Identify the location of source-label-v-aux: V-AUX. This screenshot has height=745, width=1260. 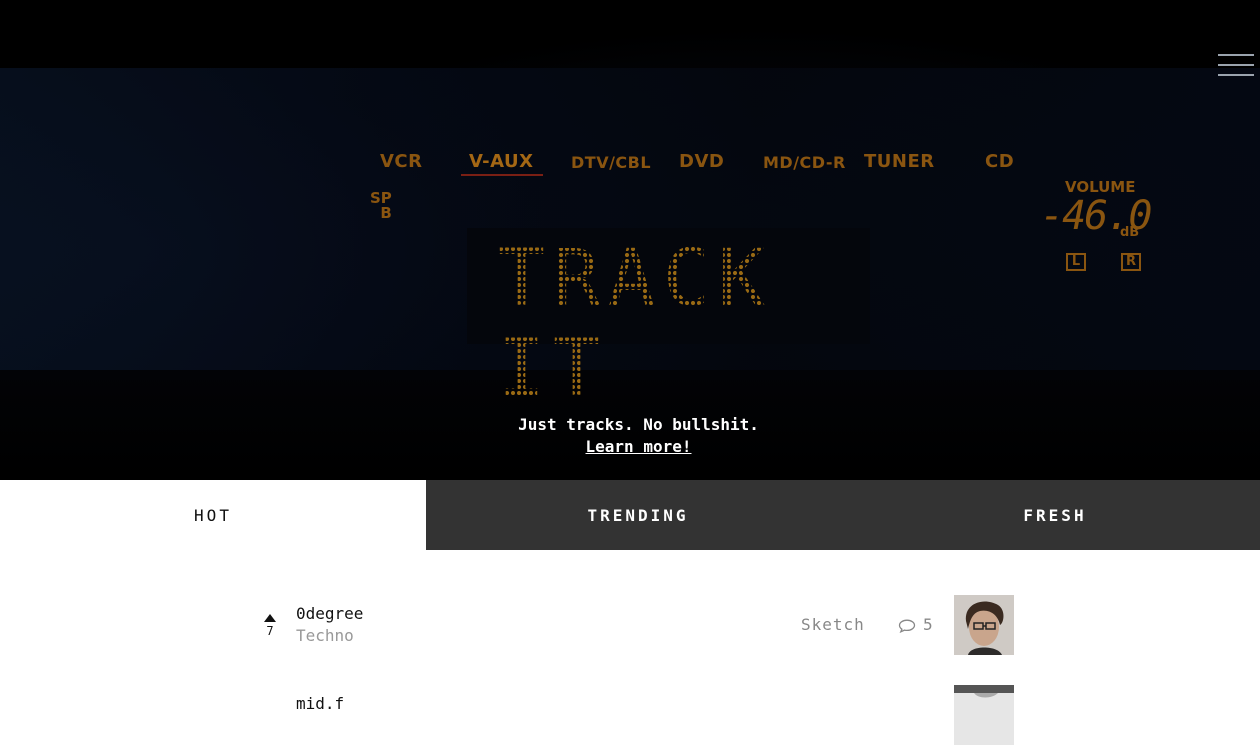
(501, 161).